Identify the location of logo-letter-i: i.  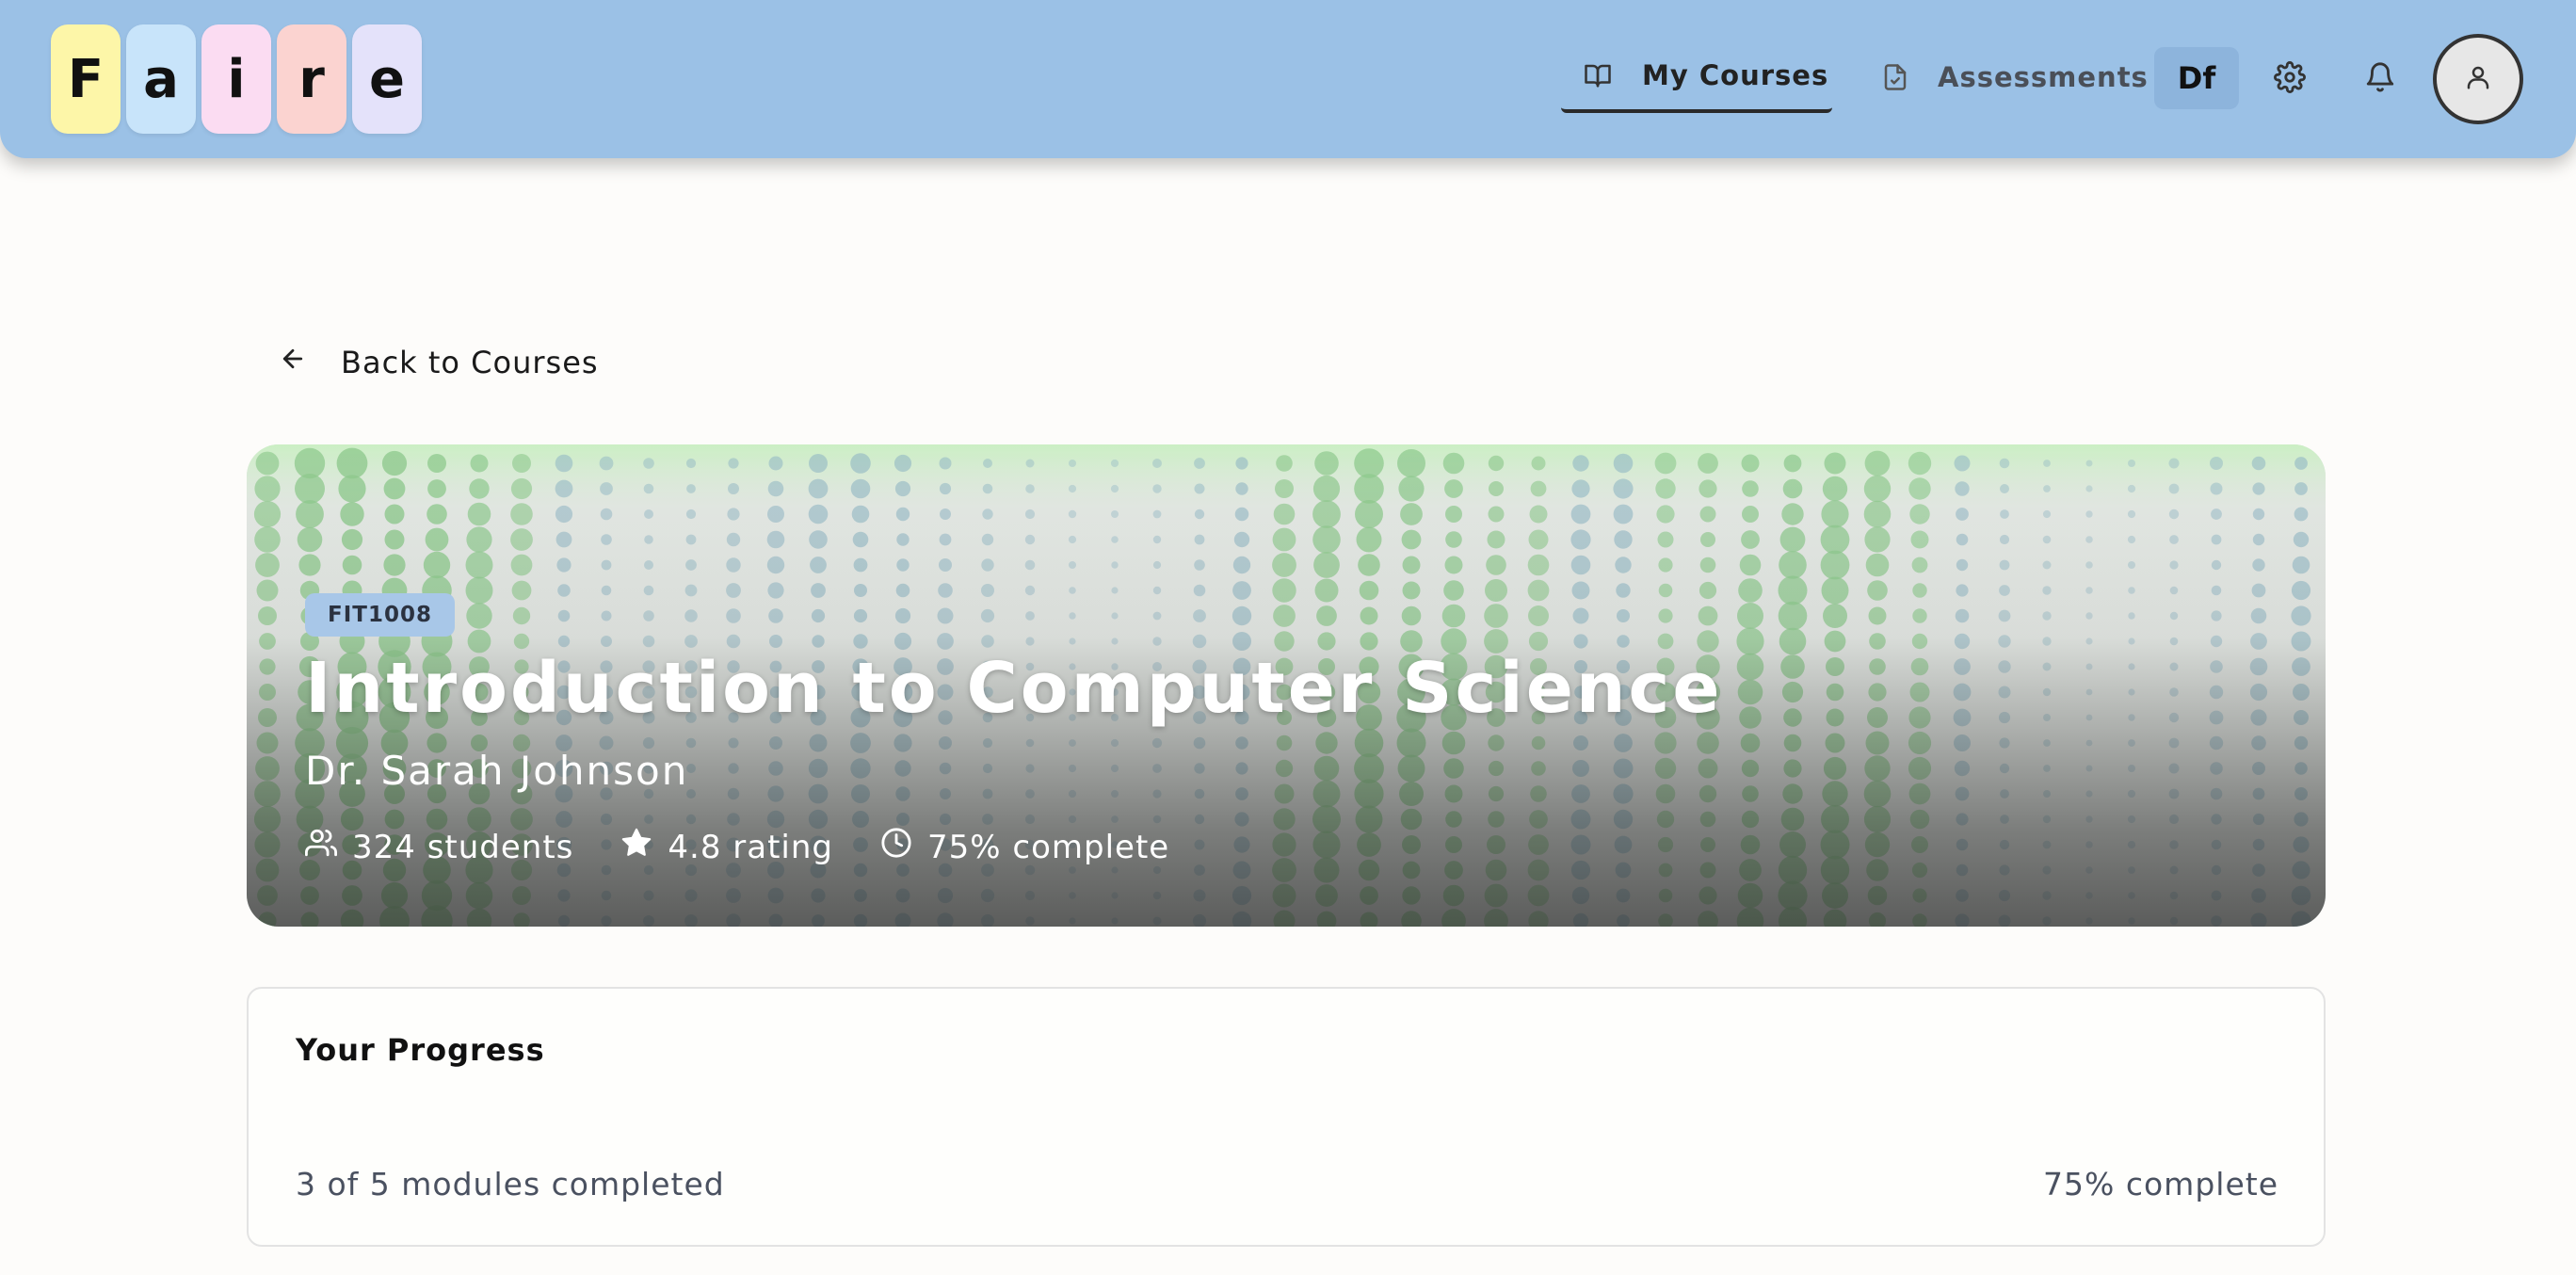
(236, 79).